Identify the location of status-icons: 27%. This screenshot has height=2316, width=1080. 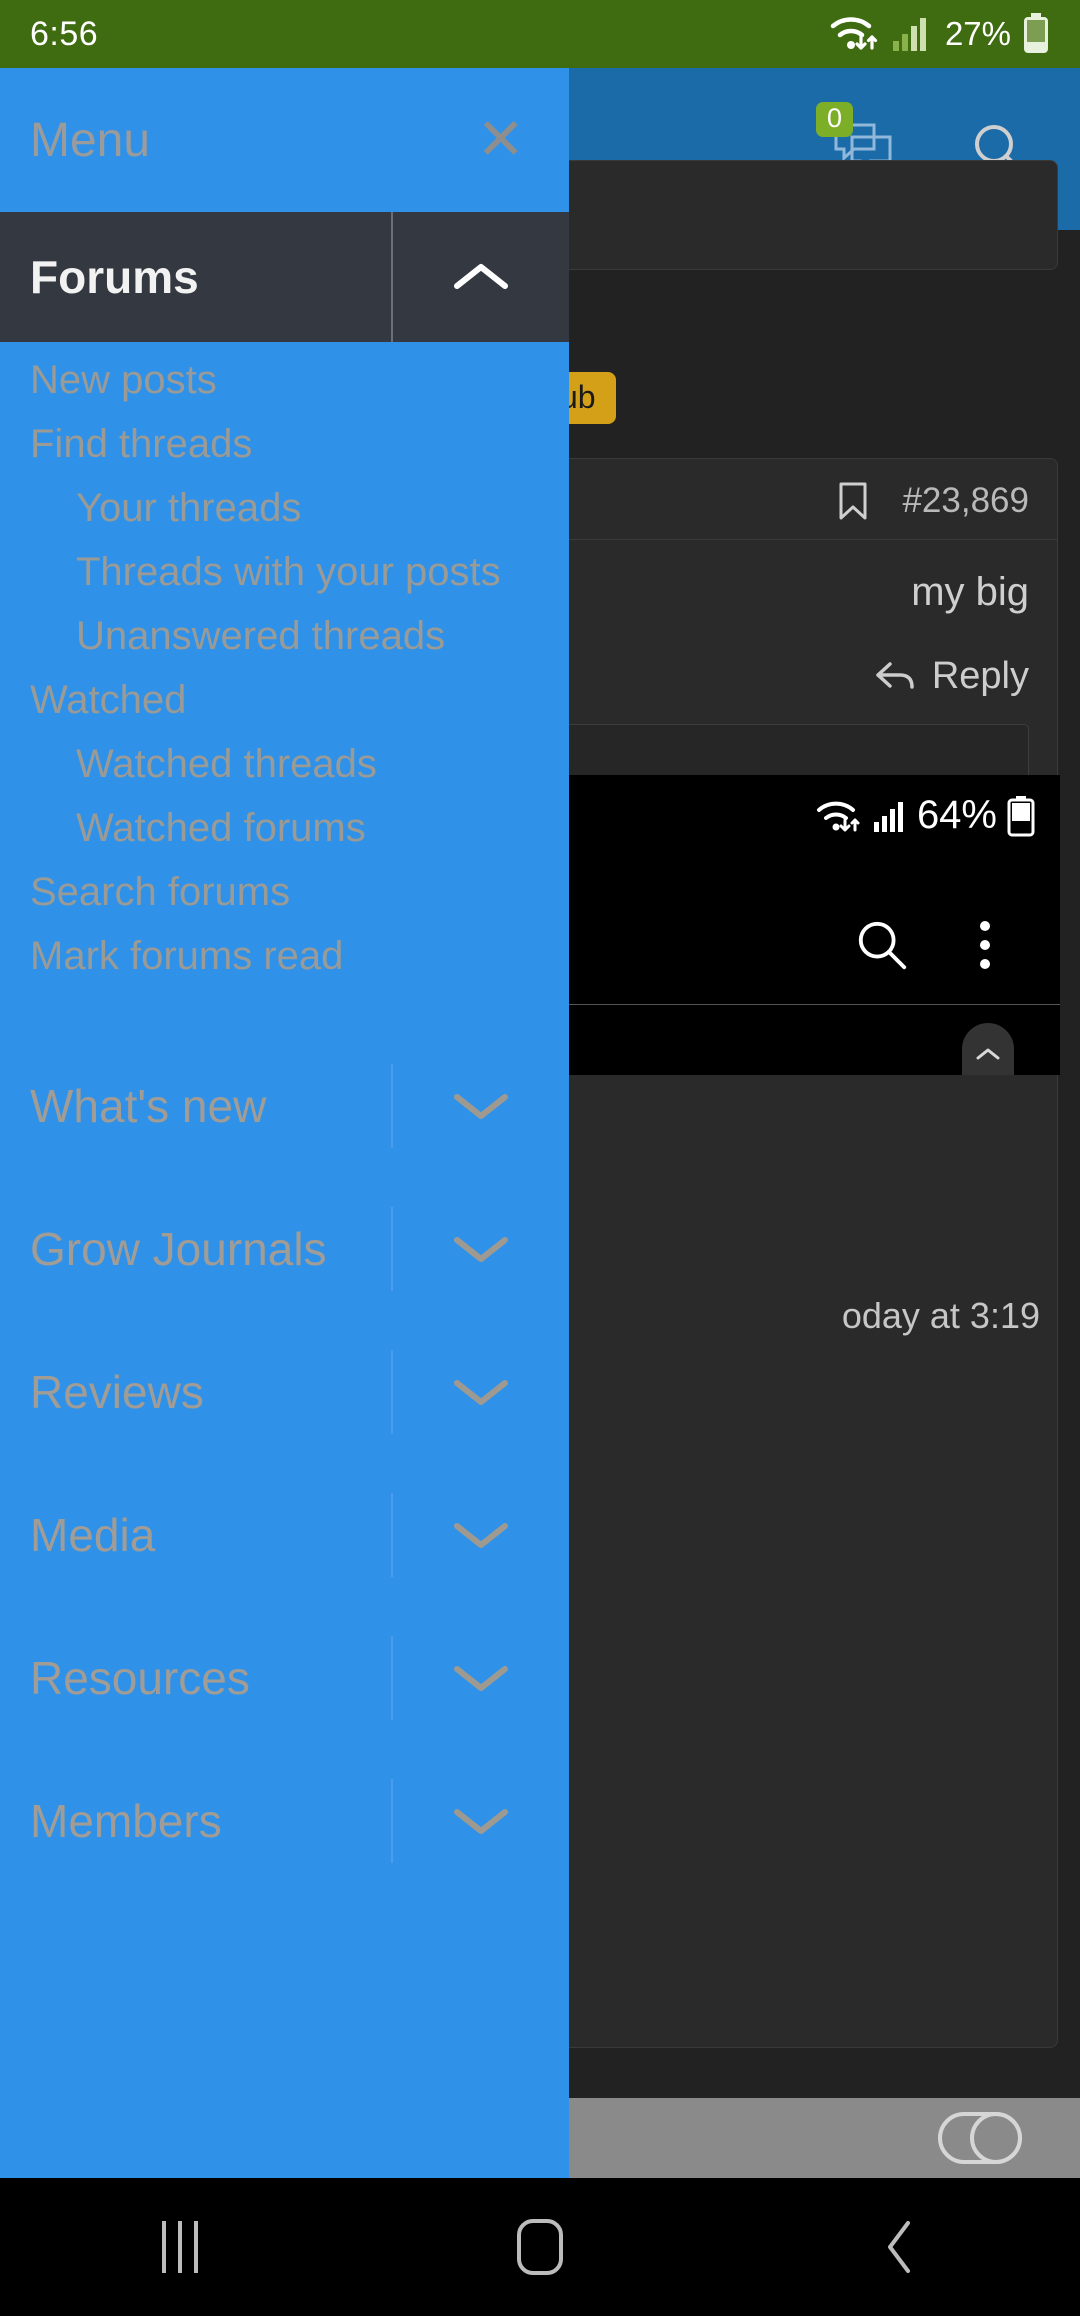
(939, 34).